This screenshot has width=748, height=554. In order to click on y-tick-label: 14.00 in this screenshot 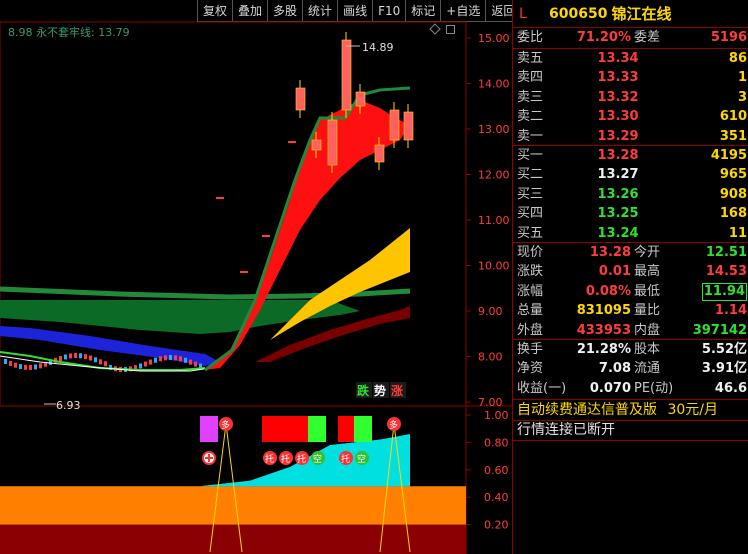, I will do `click(494, 84)`.